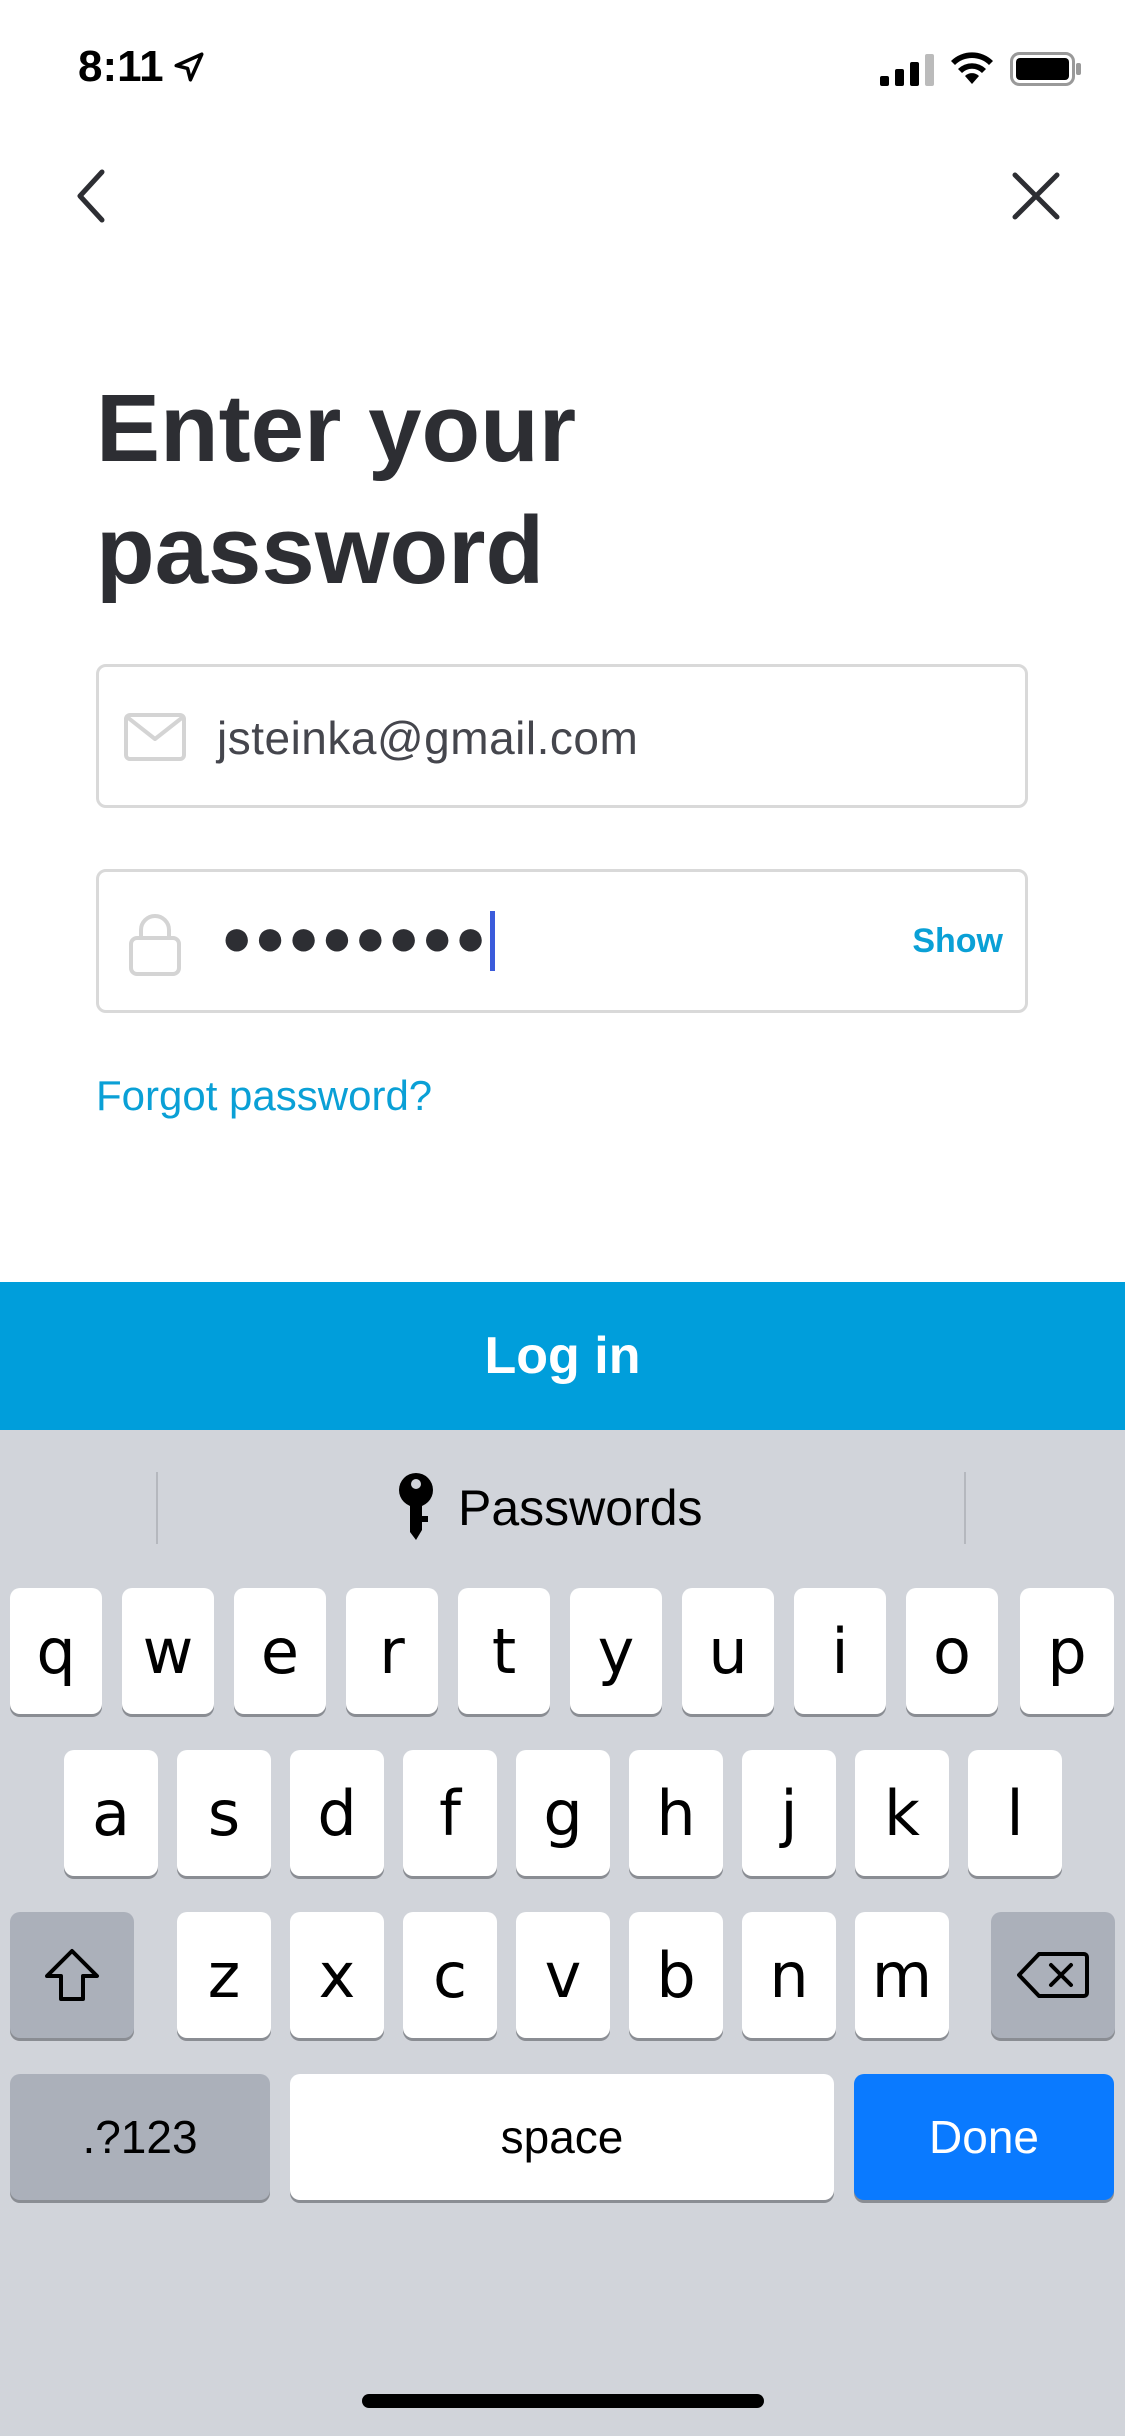 The image size is (1125, 2436). I want to click on key-v: v, so click(563, 1975).